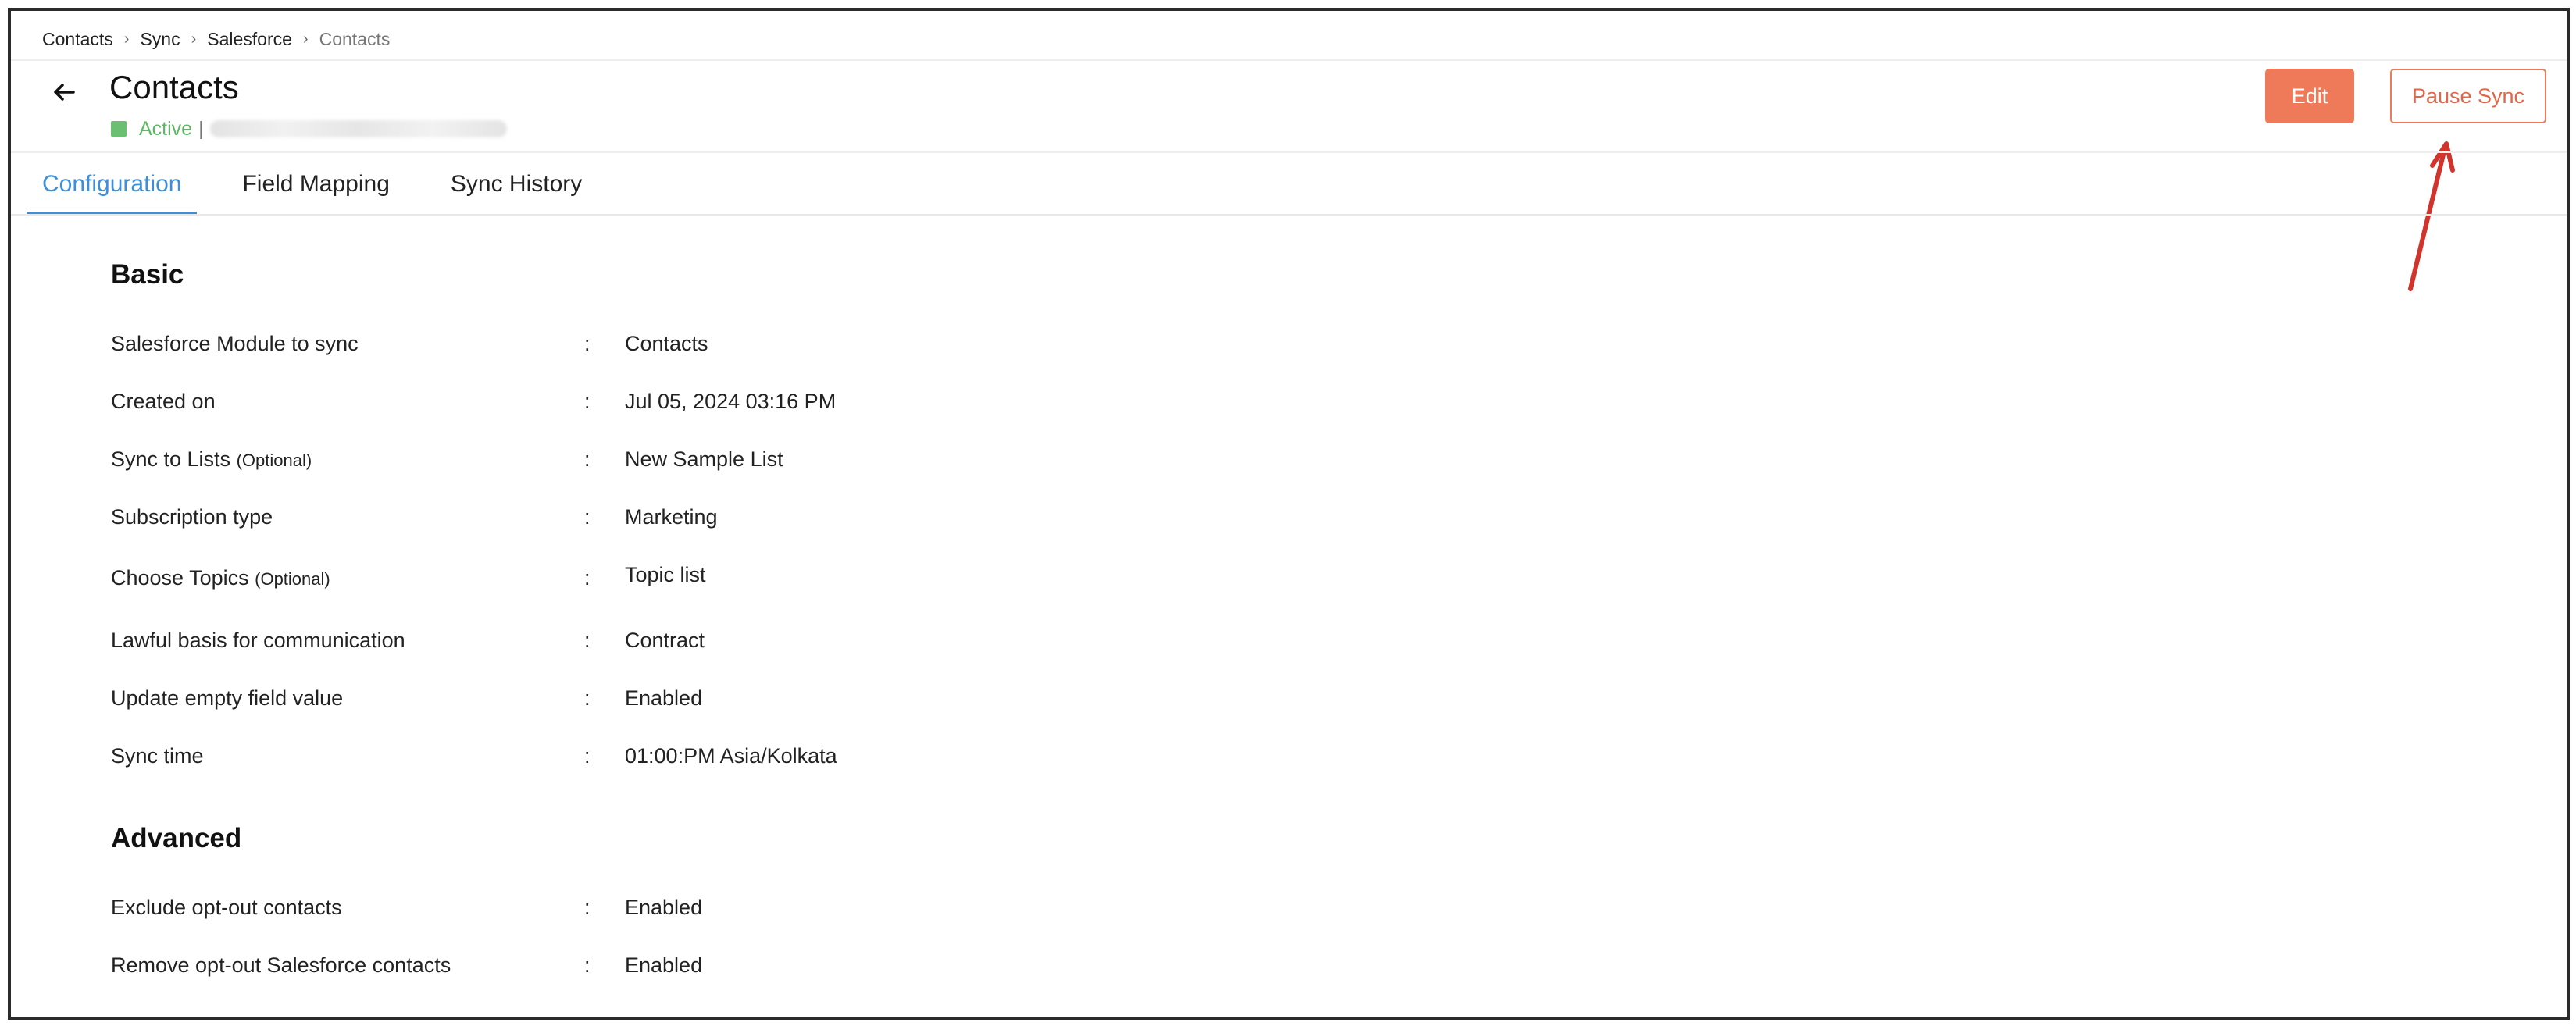 This screenshot has width=2576, height=1026. I want to click on config-row: Created on : Jul 05, 2024 03:16 PM, so click(473, 401).